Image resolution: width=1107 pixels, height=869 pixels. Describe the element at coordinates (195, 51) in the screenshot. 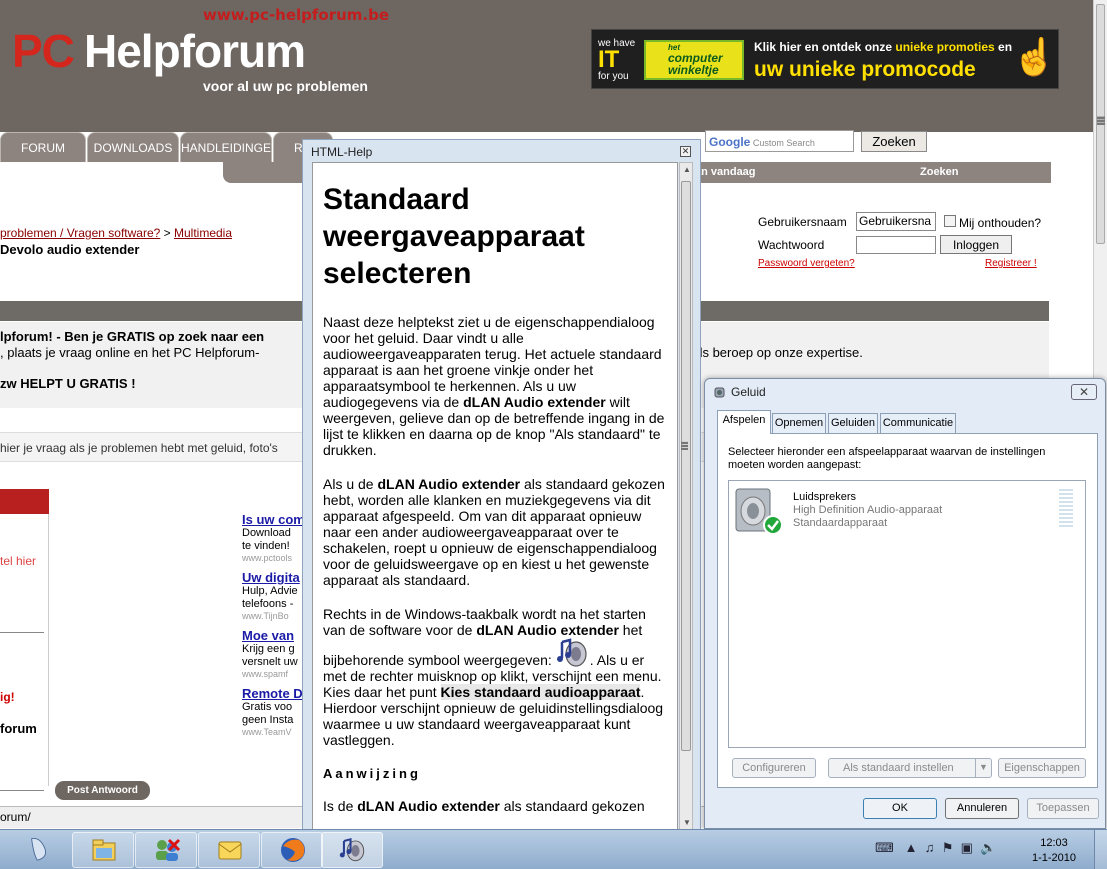

I see `logo-helpforum: Helpforum` at that location.